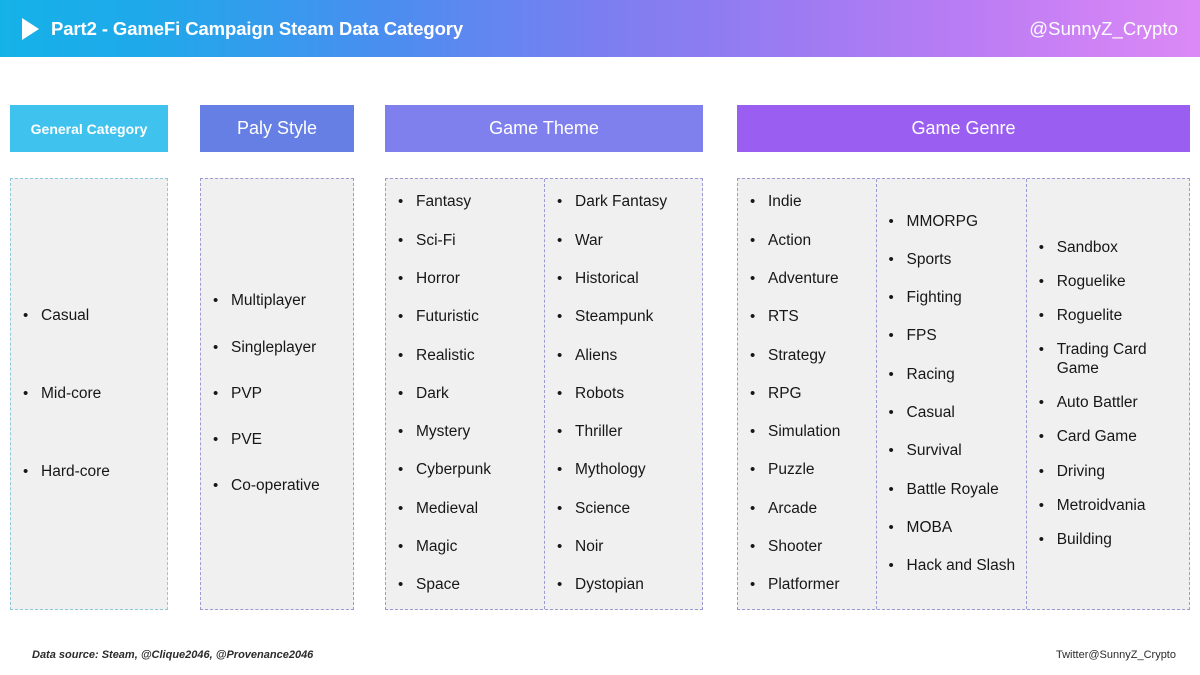  I want to click on list-item: • Mid-core, so click(89, 394).